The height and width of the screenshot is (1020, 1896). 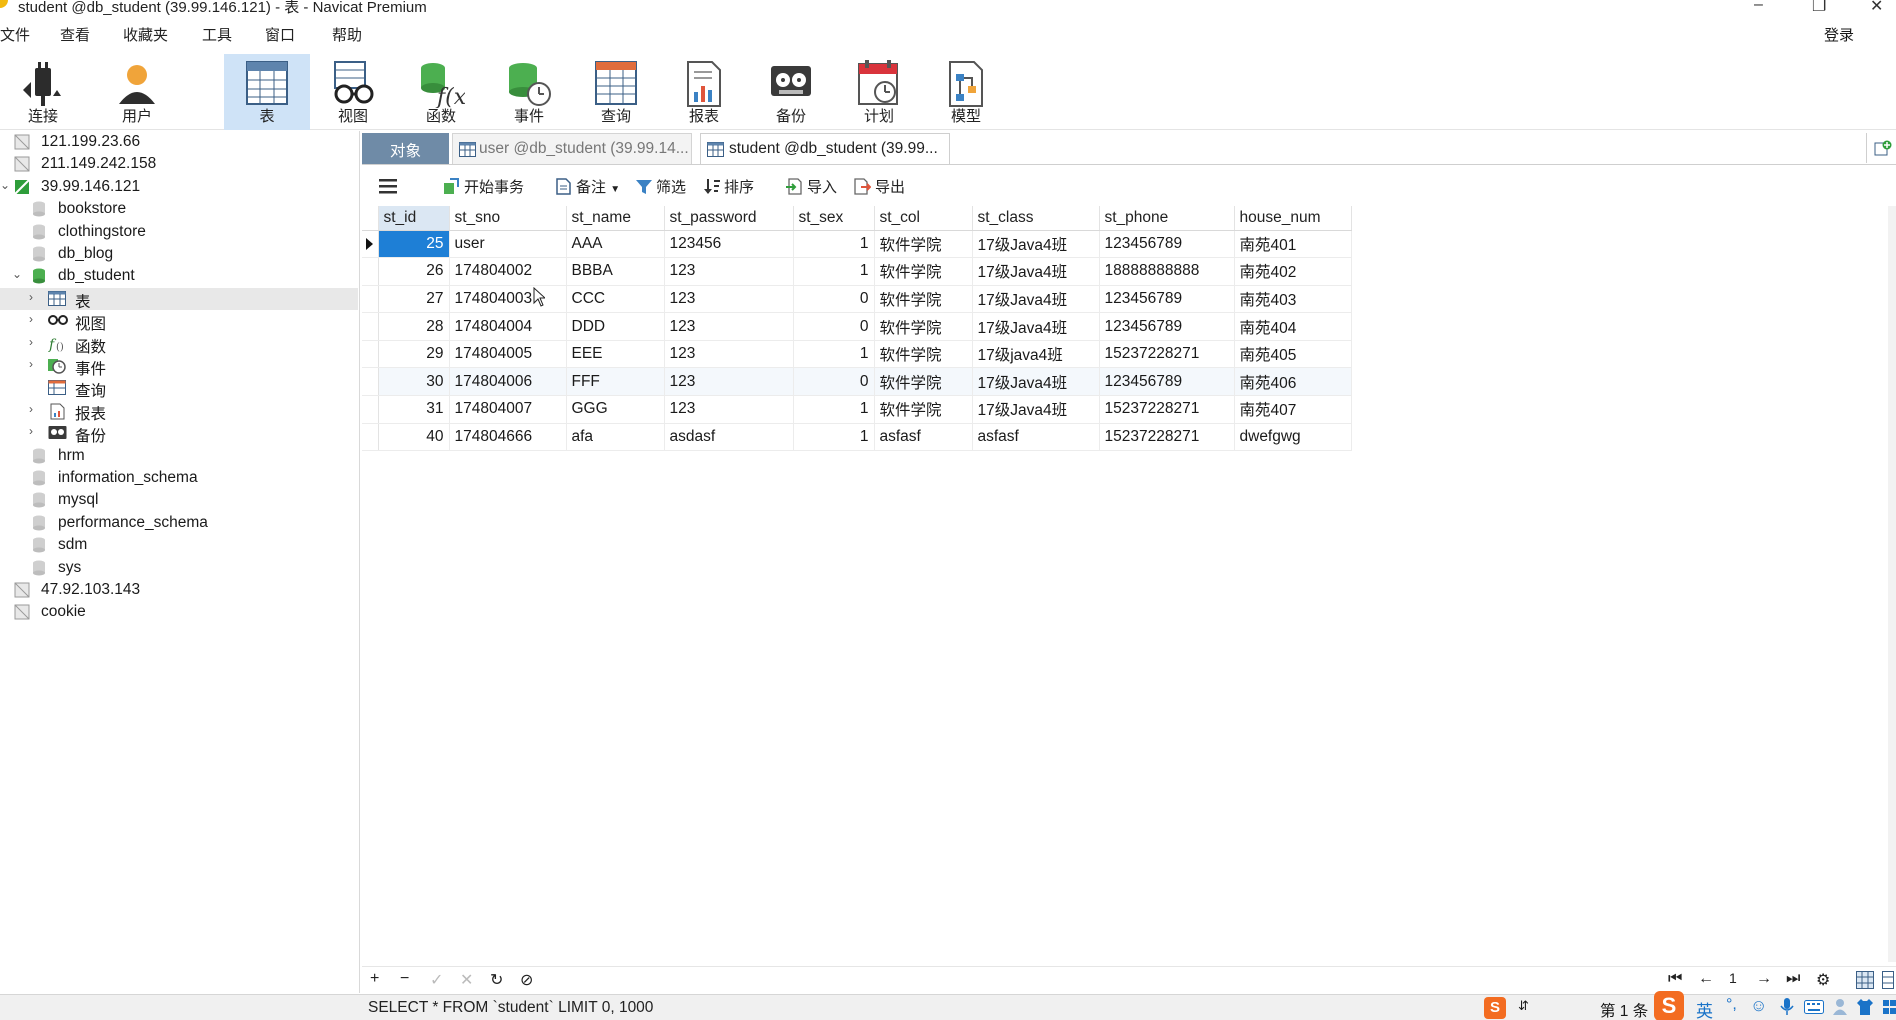 What do you see at coordinates (179, 232) in the screenshot?
I see `tree-db-clothingstore: clothingstore` at bounding box center [179, 232].